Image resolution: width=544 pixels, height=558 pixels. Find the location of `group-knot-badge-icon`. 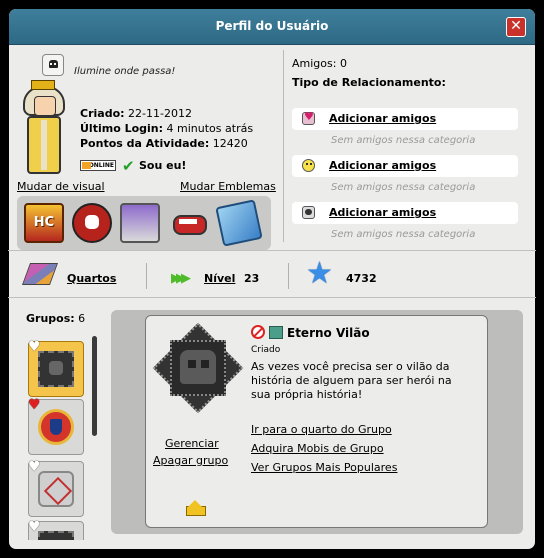

group-knot-badge-icon is located at coordinates (56, 489).